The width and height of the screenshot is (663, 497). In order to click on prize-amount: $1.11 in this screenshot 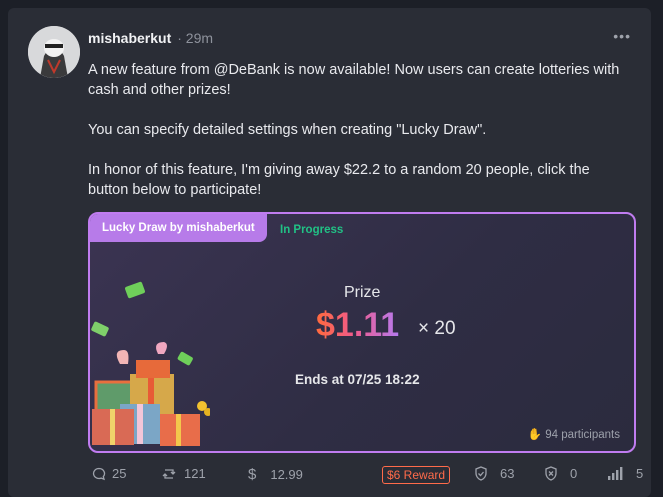, I will do `click(358, 325)`.